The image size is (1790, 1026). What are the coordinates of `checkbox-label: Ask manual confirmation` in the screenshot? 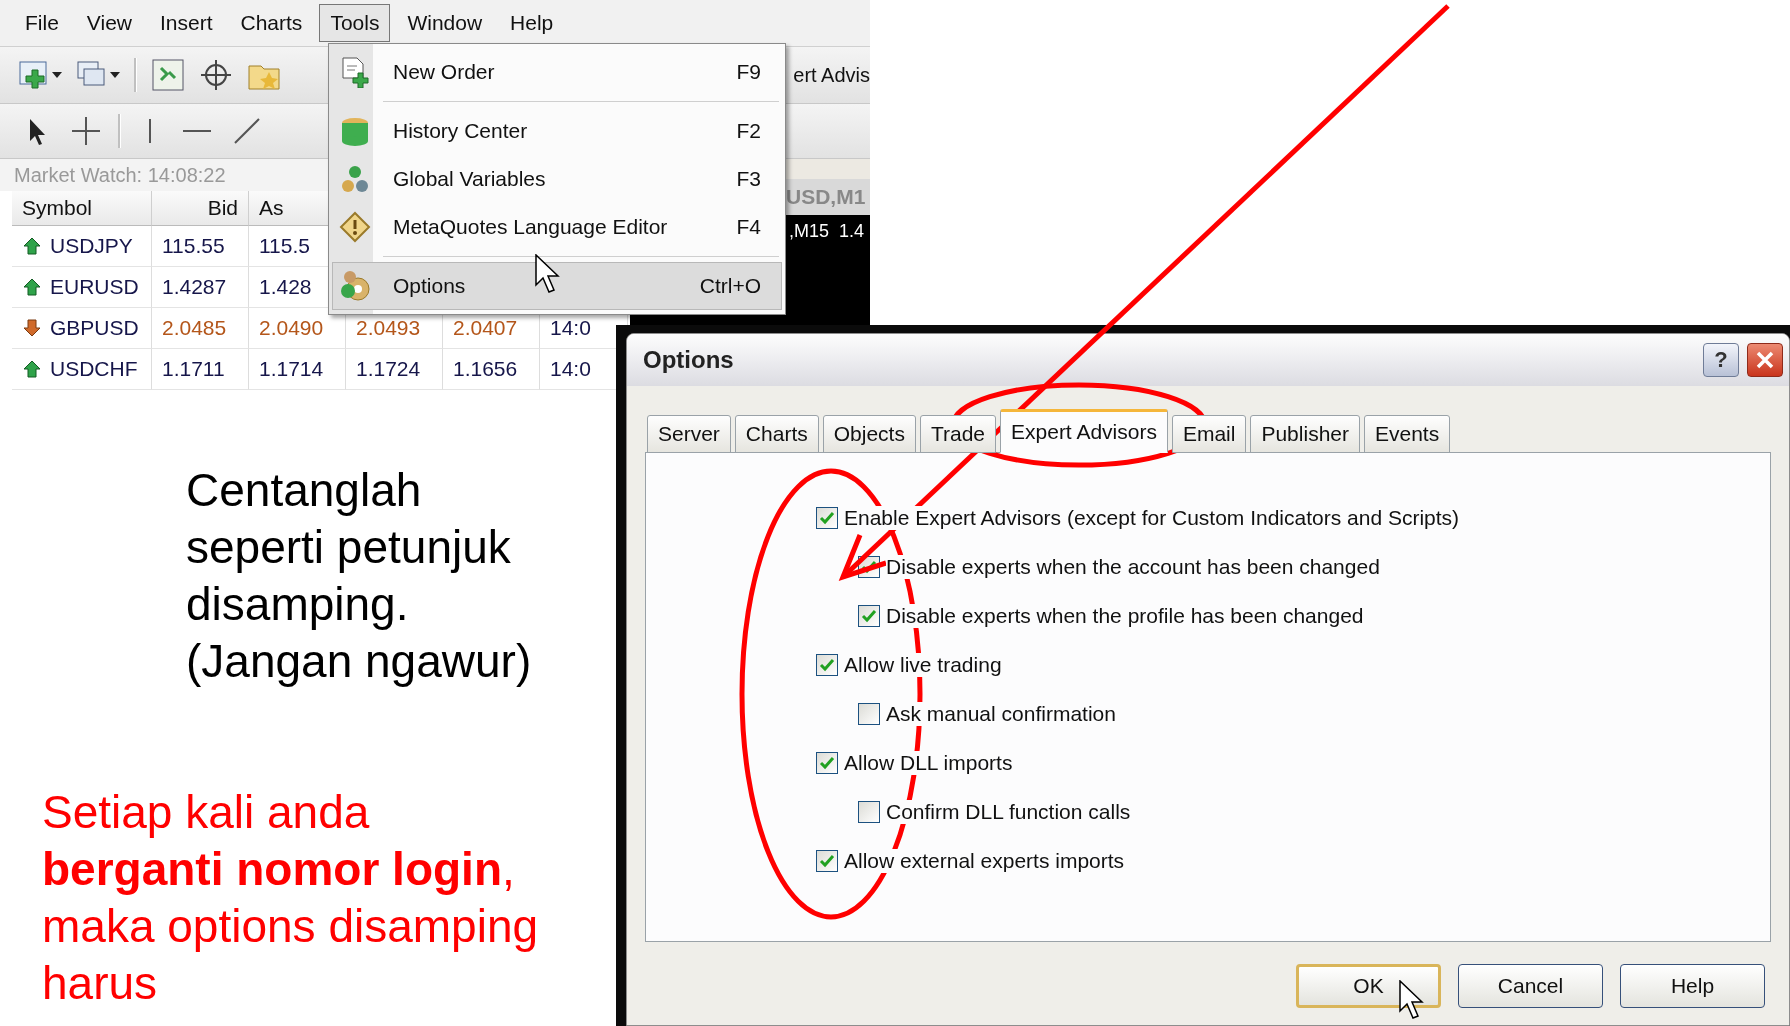 It's located at (1001, 713).